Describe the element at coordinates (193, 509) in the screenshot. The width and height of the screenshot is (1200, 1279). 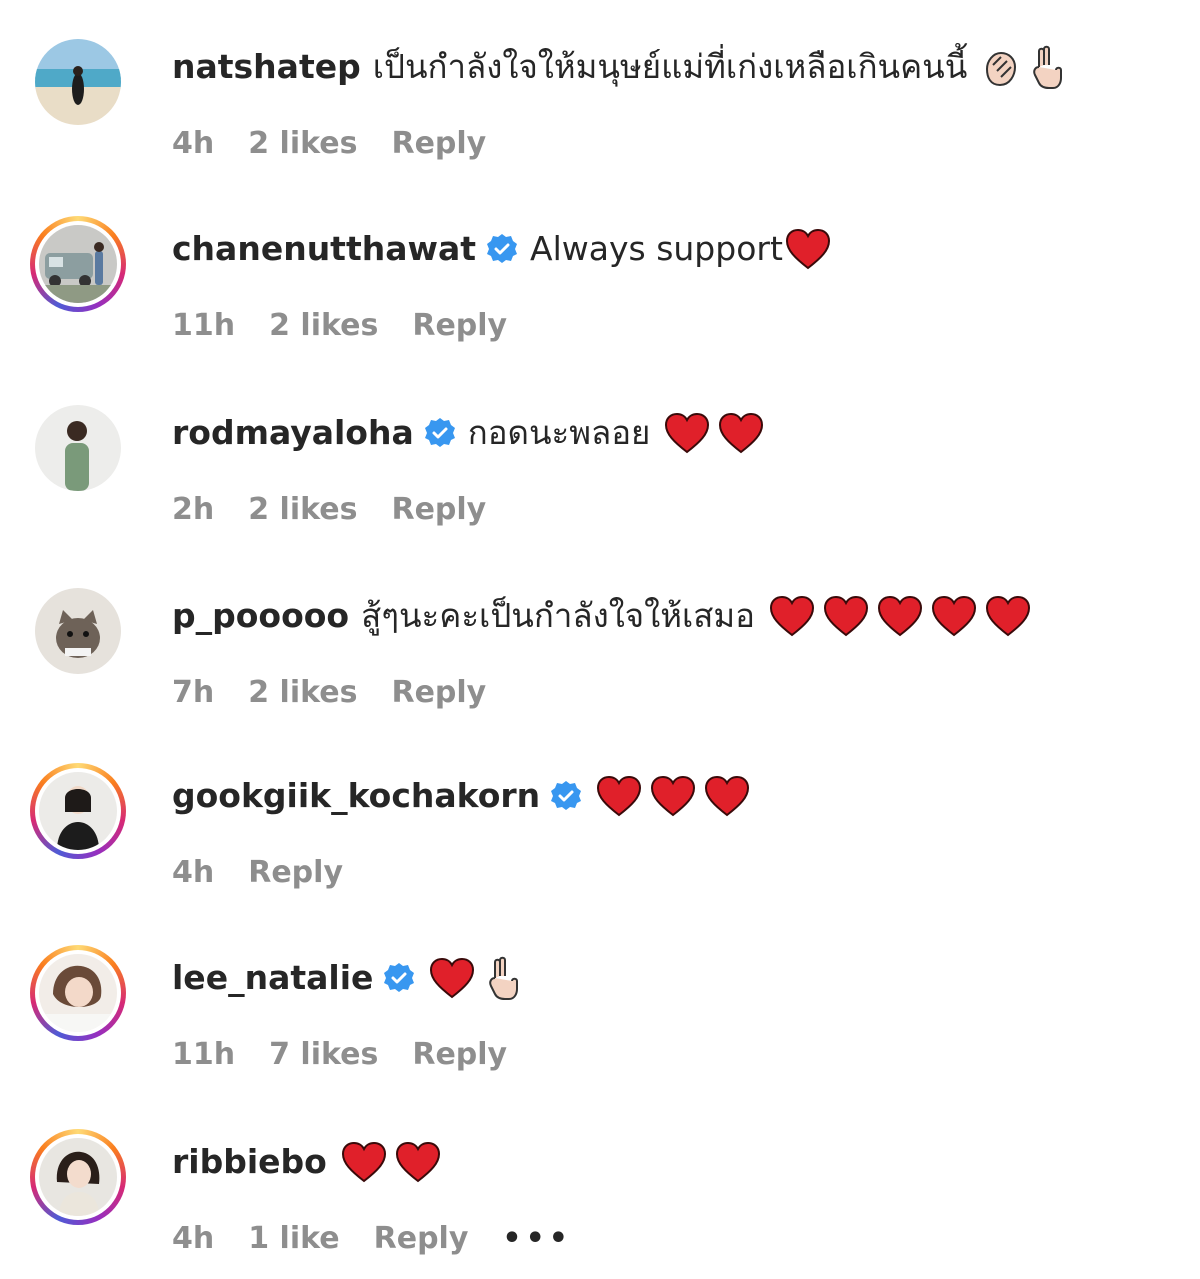
I see `comment-time: 2h` at that location.